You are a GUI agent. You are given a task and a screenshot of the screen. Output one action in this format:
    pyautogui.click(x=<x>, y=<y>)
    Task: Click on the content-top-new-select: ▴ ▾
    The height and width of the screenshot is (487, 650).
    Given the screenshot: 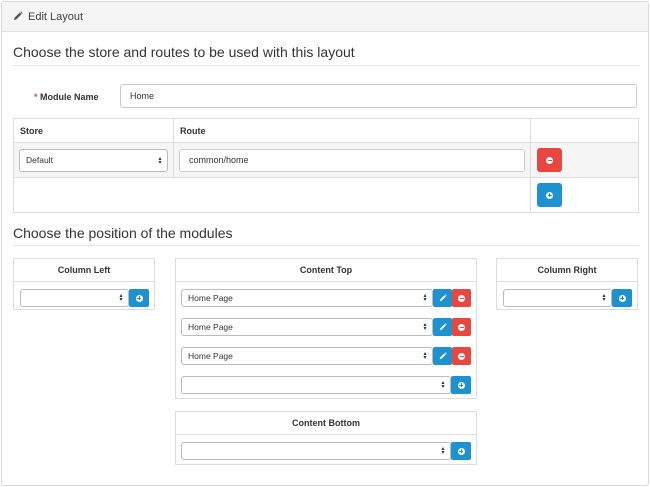 What is the action you would take?
    pyautogui.click(x=316, y=385)
    